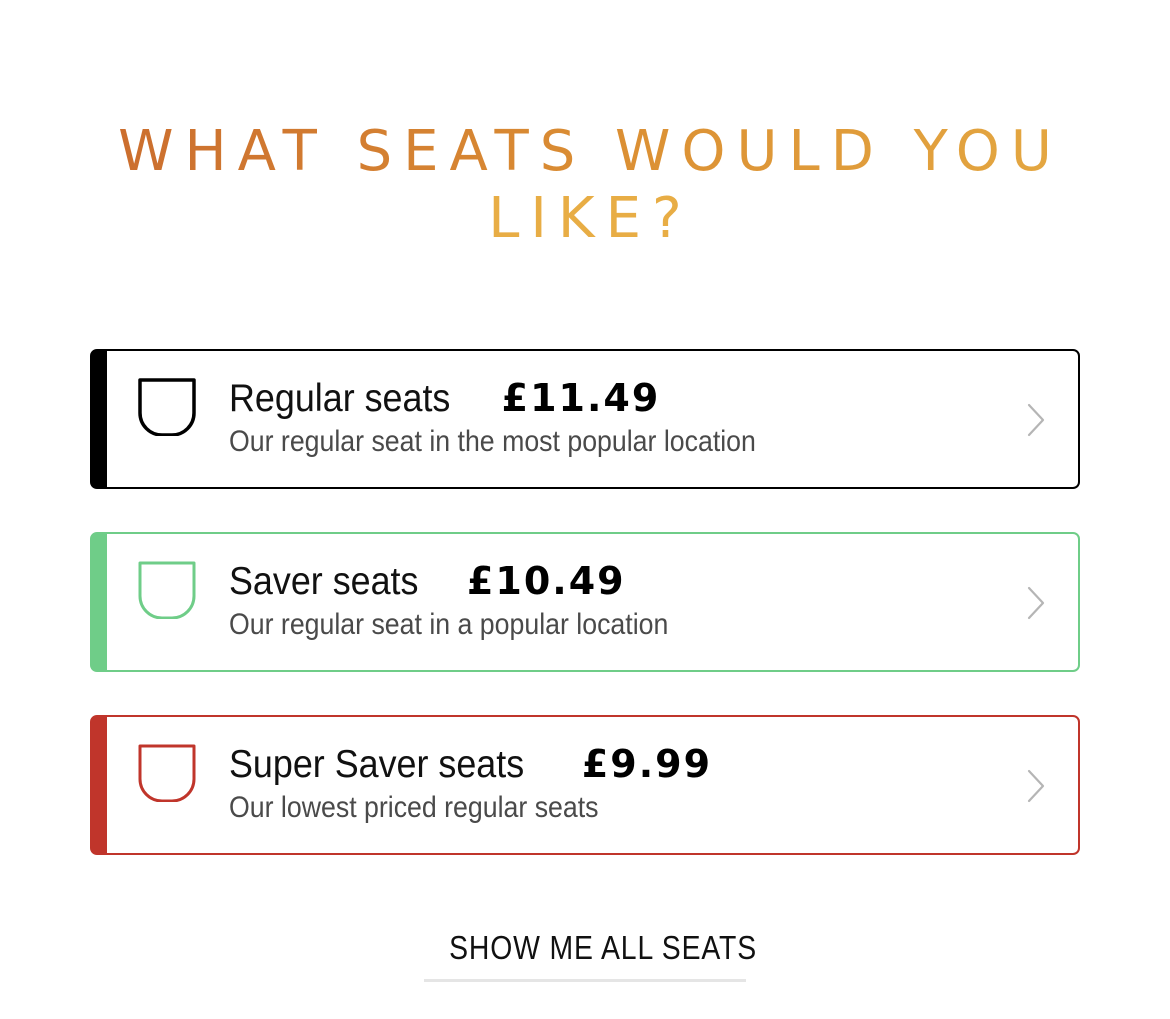 The height and width of the screenshot is (1019, 1170). What do you see at coordinates (414, 807) in the screenshot?
I see `seat-description: Our lowest priced regular seats` at bounding box center [414, 807].